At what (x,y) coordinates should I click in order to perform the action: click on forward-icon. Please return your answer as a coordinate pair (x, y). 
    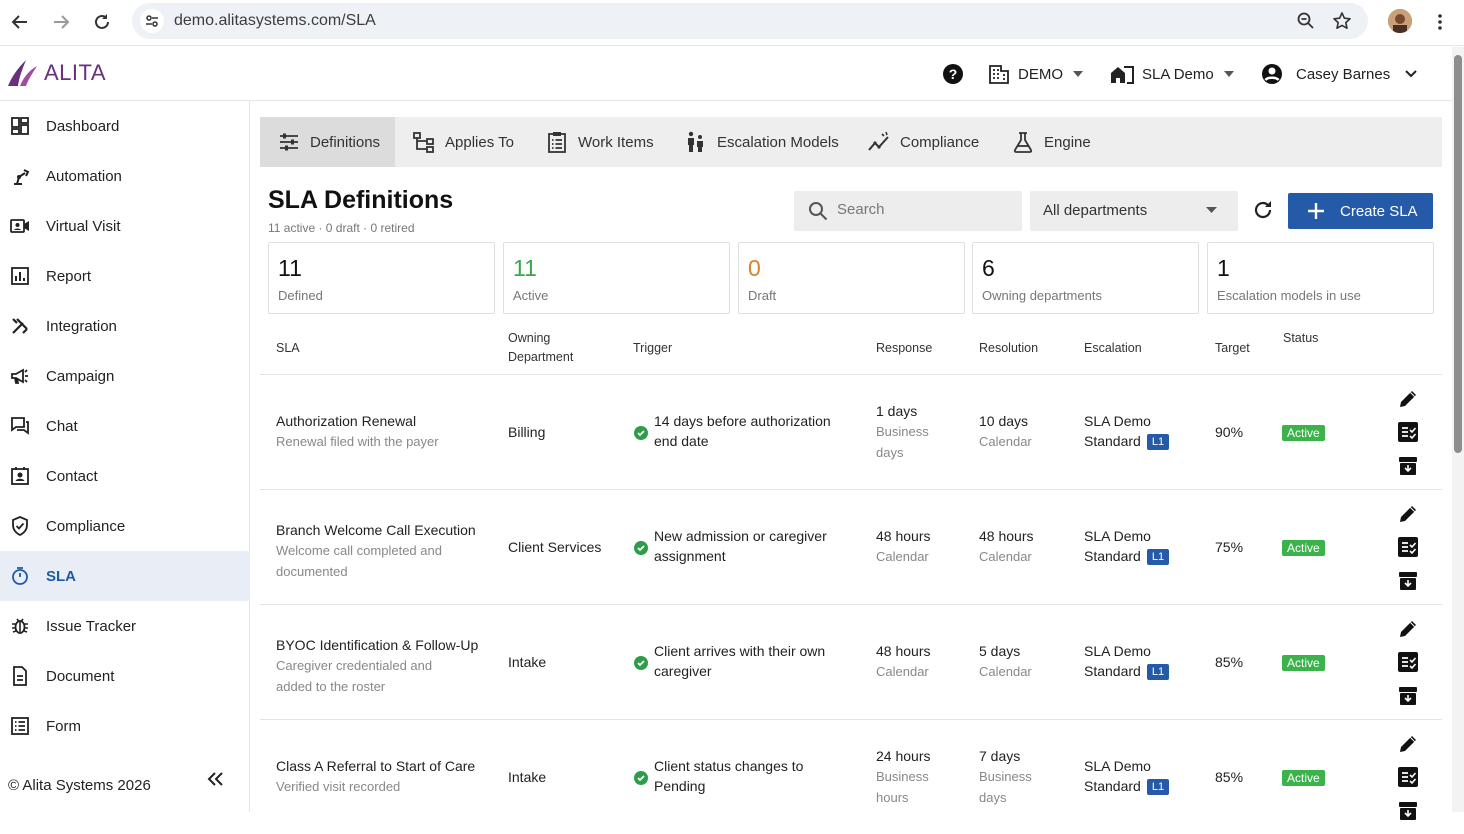
    Looking at the image, I should click on (61, 22).